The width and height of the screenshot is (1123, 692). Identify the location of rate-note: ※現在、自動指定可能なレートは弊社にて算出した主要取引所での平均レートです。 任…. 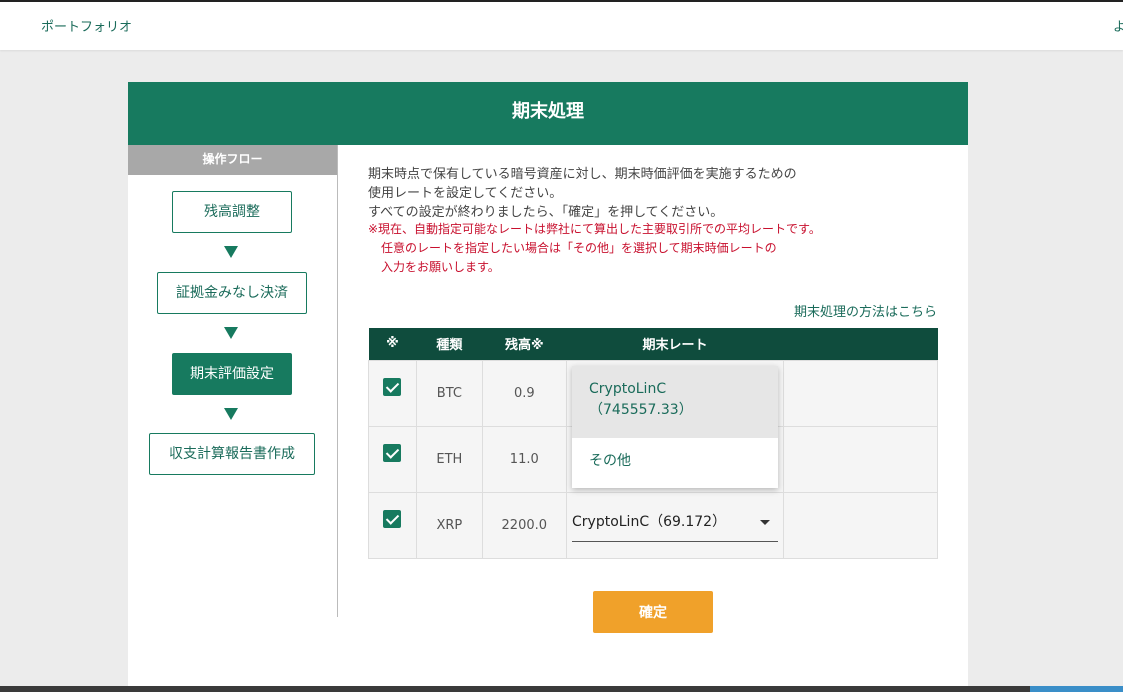
(594, 248).